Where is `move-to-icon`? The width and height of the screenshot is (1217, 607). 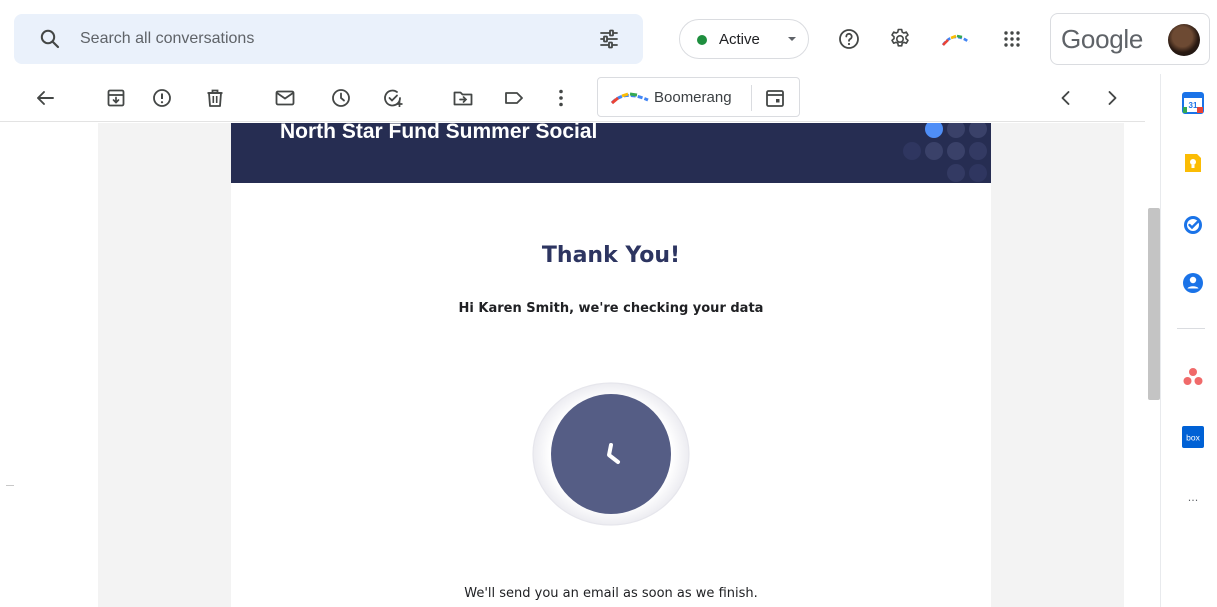
move-to-icon is located at coordinates (463, 98).